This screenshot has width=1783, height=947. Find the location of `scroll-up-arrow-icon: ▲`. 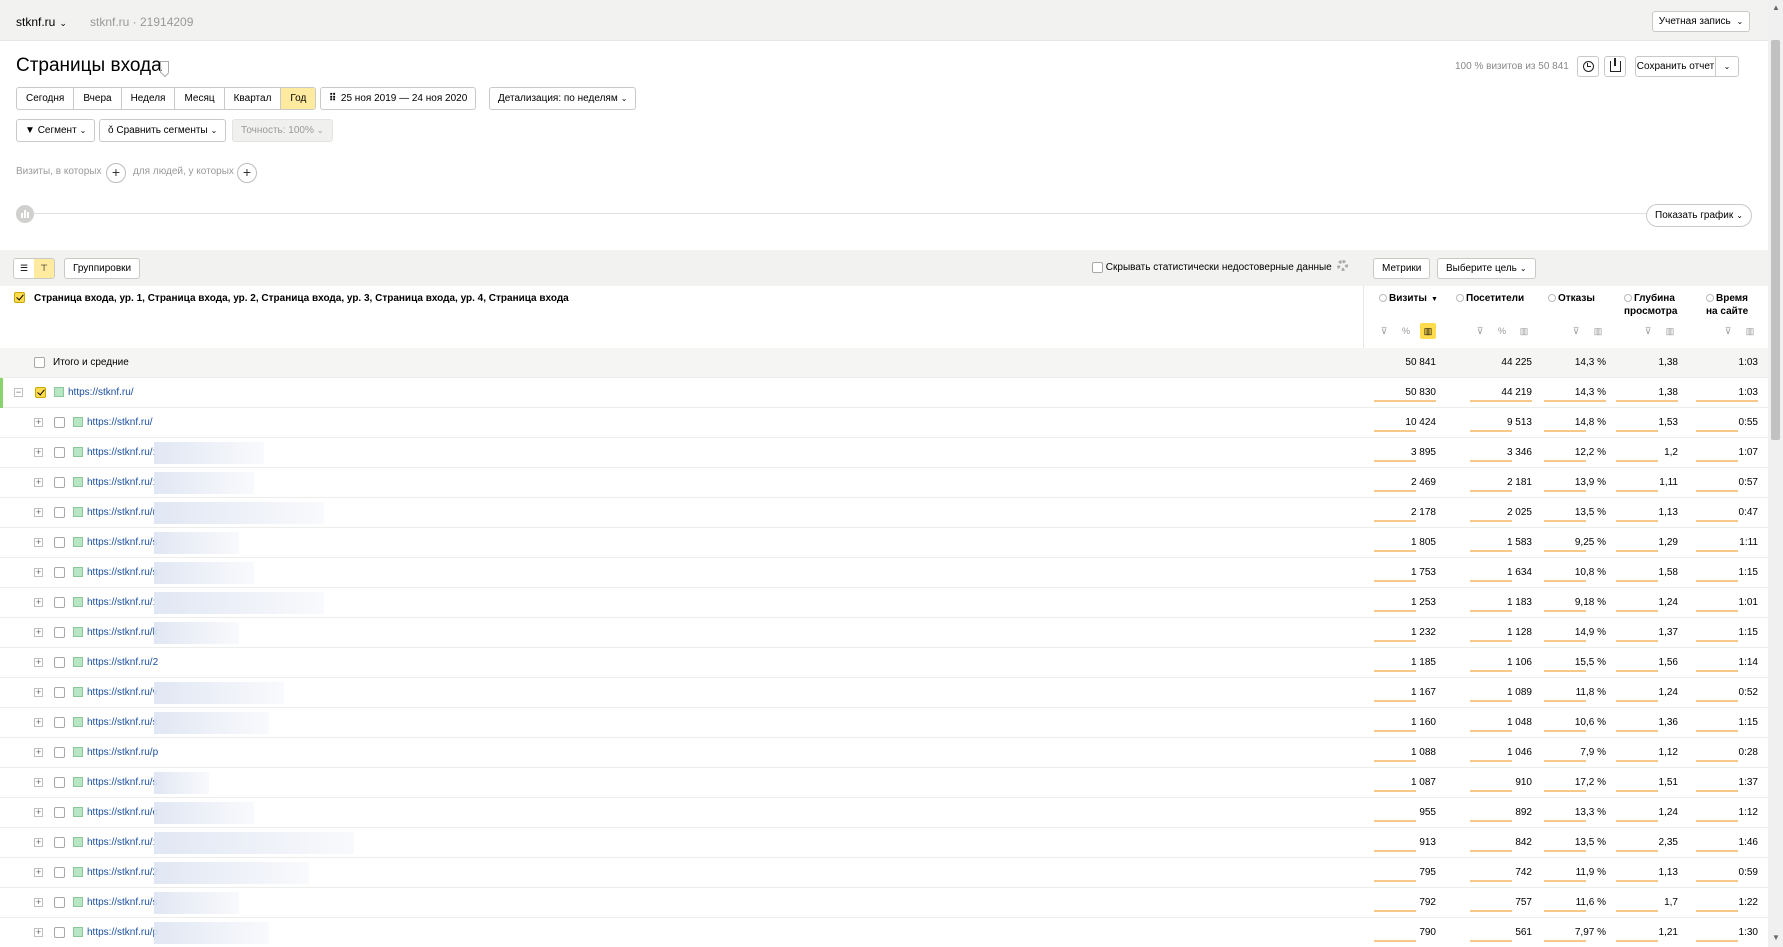

scroll-up-arrow-icon: ▲ is located at coordinates (1776, 7).